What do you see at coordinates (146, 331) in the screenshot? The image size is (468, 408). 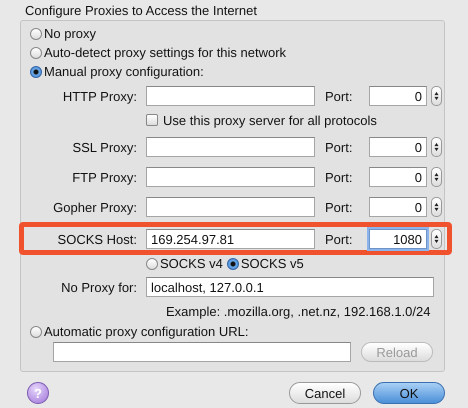 I see `radio-label: Automatic proxy configuration URL:` at bounding box center [146, 331].